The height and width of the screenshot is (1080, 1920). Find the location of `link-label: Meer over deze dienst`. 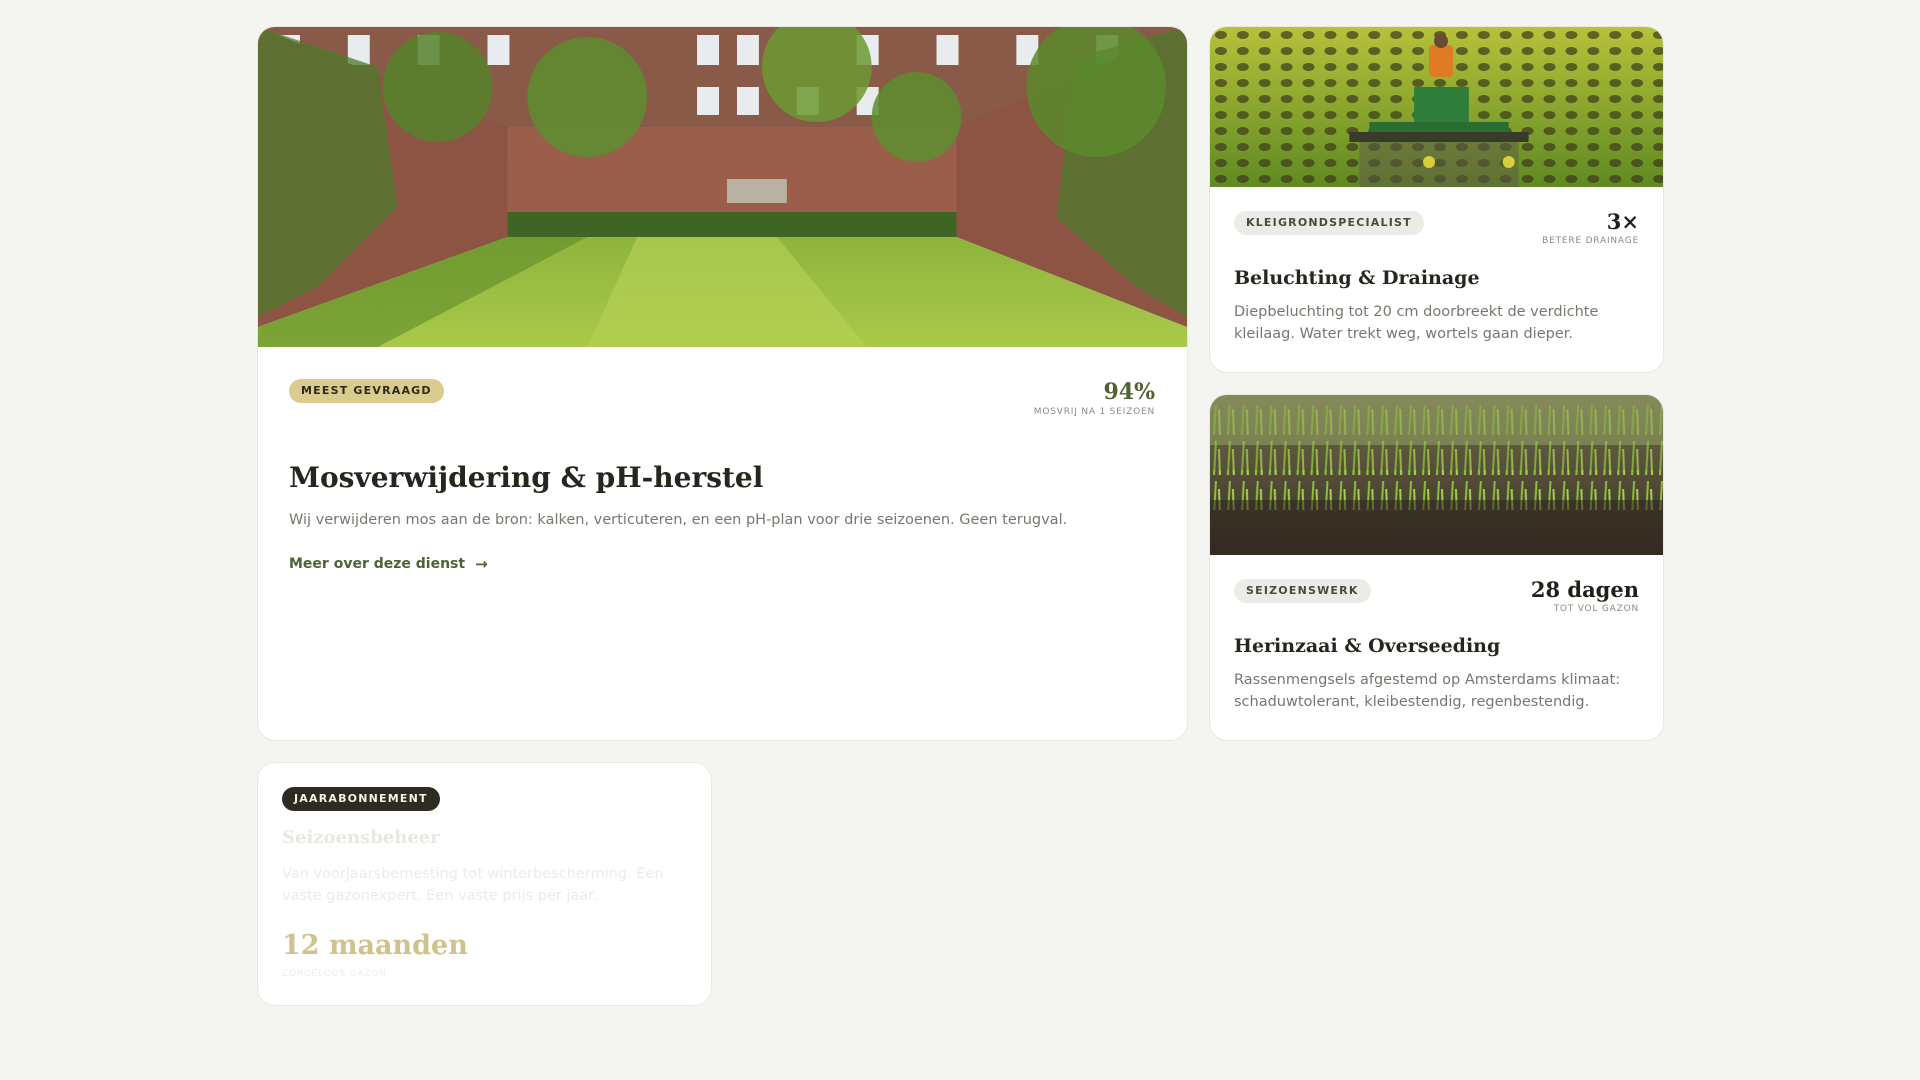

link-label: Meer over deze dienst is located at coordinates (377, 564).